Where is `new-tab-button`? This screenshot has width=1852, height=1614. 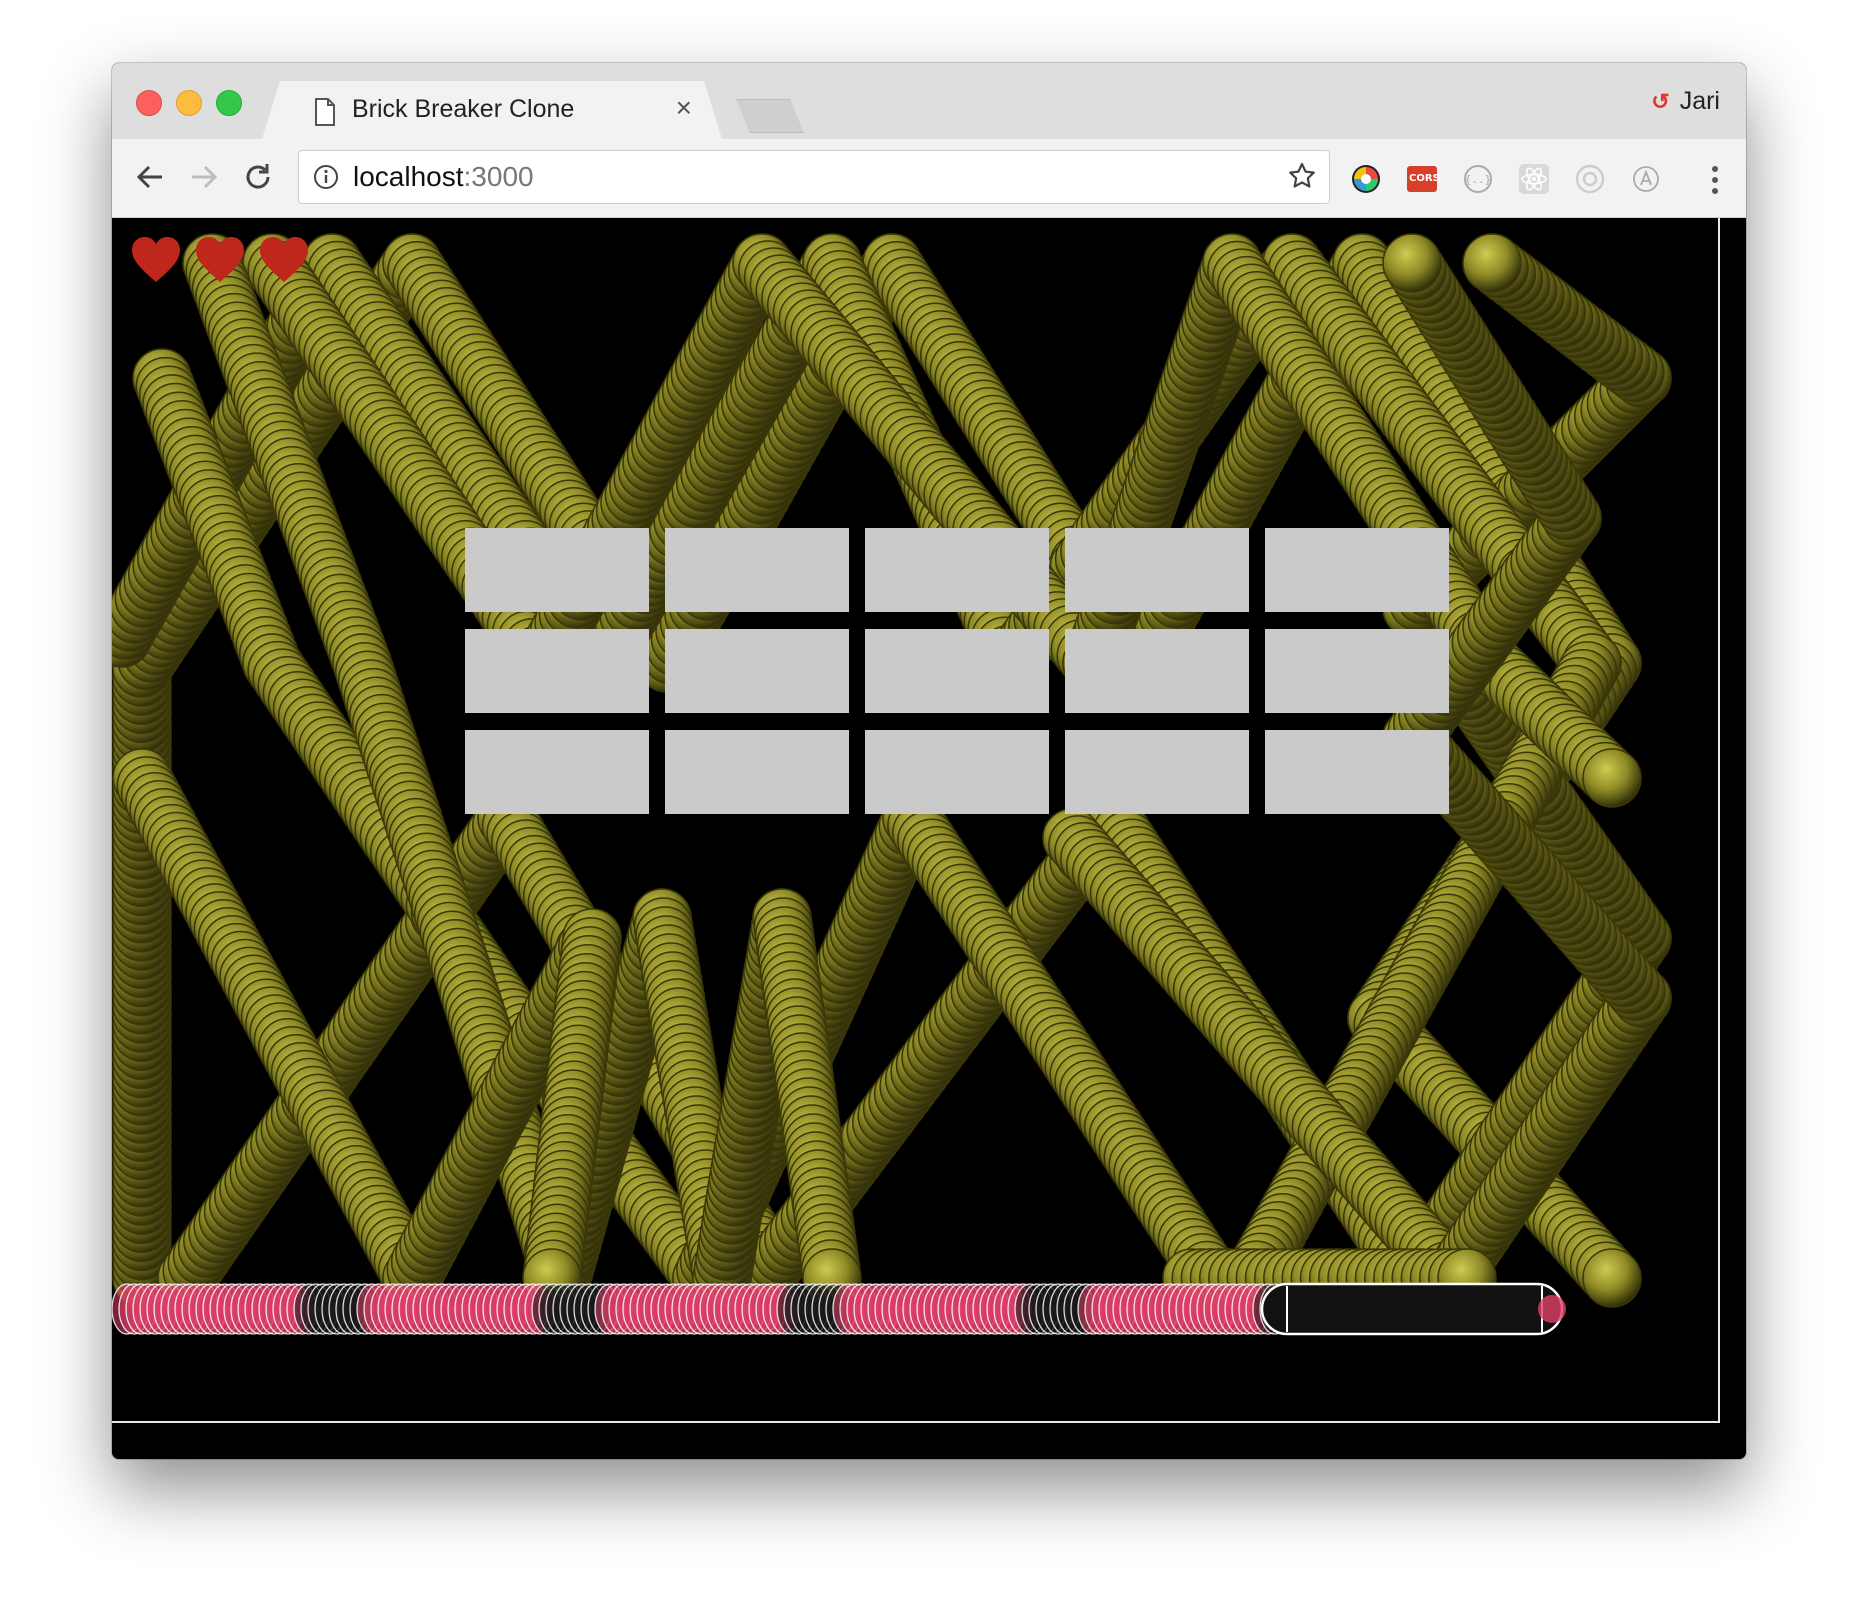
new-tab-button is located at coordinates (770, 116).